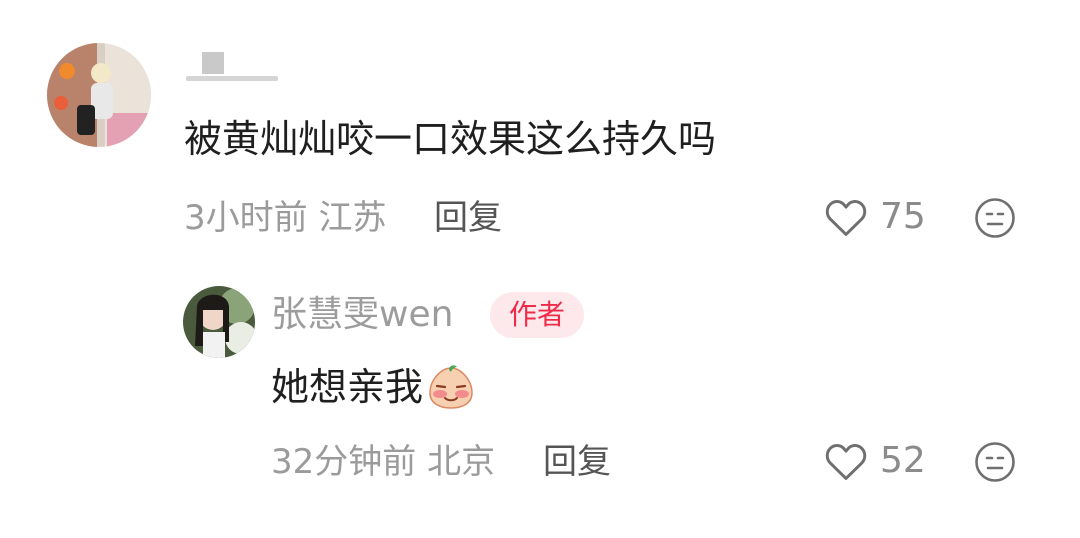 The height and width of the screenshot is (538, 1080). I want to click on author-username: 张慧雯wen, so click(362, 315).